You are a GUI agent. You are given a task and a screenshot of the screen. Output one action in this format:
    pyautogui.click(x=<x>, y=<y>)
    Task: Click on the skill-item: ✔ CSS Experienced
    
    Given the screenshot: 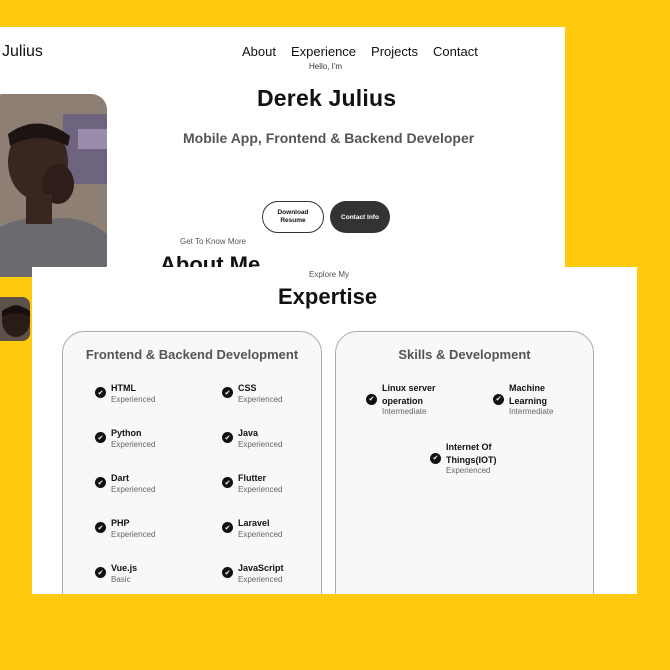 What is the action you would take?
    pyautogui.click(x=252, y=393)
    